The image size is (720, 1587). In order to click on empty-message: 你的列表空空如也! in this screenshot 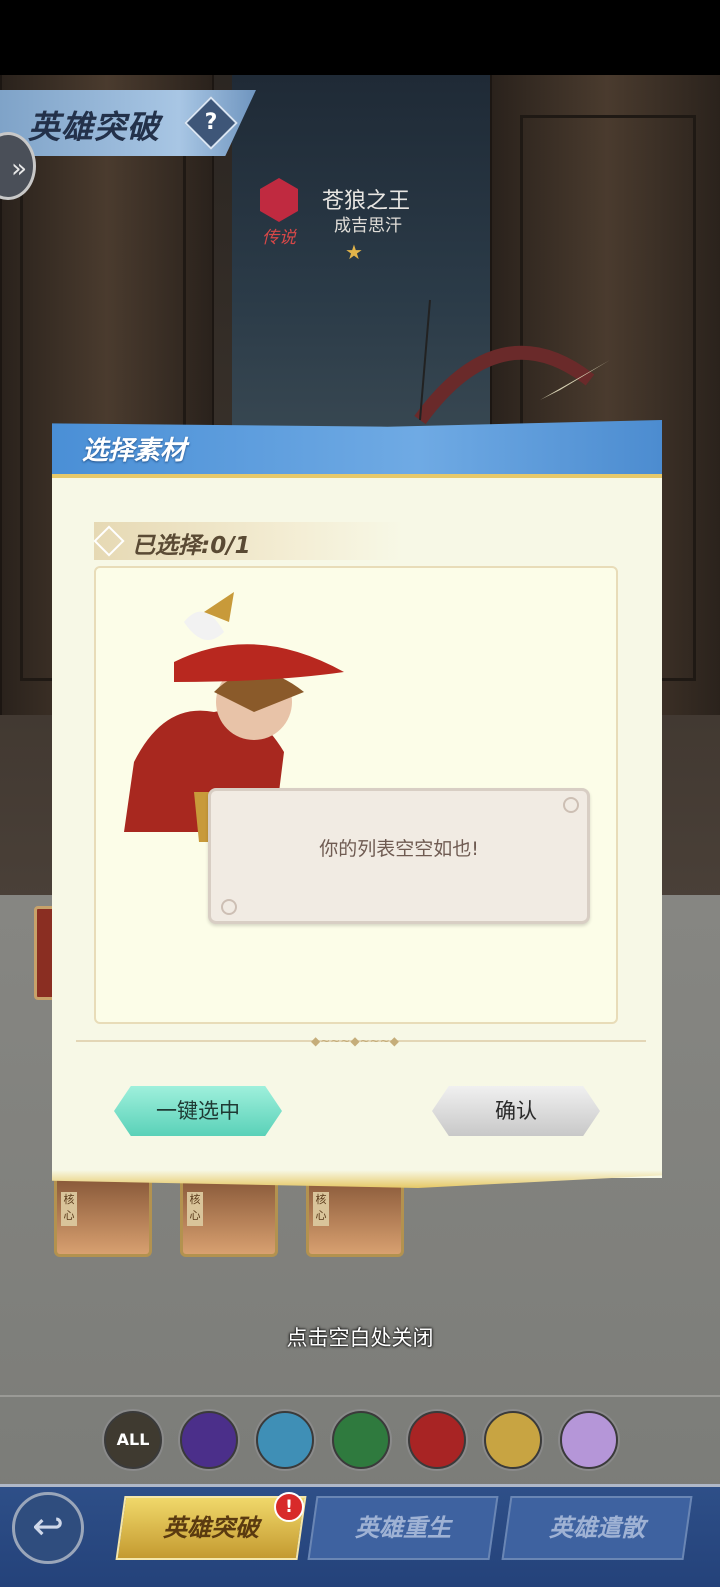, I will do `click(399, 849)`.